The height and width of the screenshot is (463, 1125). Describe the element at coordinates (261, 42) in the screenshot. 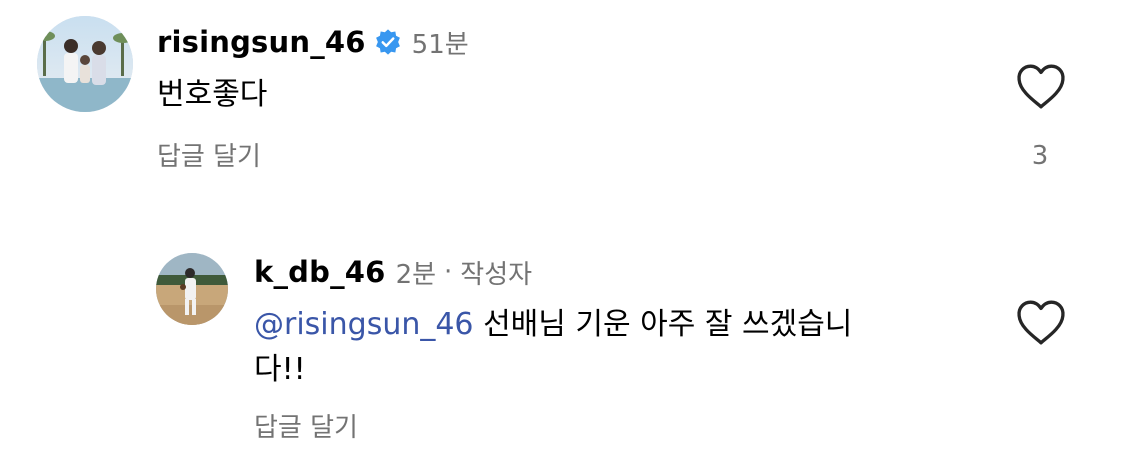

I see `username: risingsun_46` at that location.